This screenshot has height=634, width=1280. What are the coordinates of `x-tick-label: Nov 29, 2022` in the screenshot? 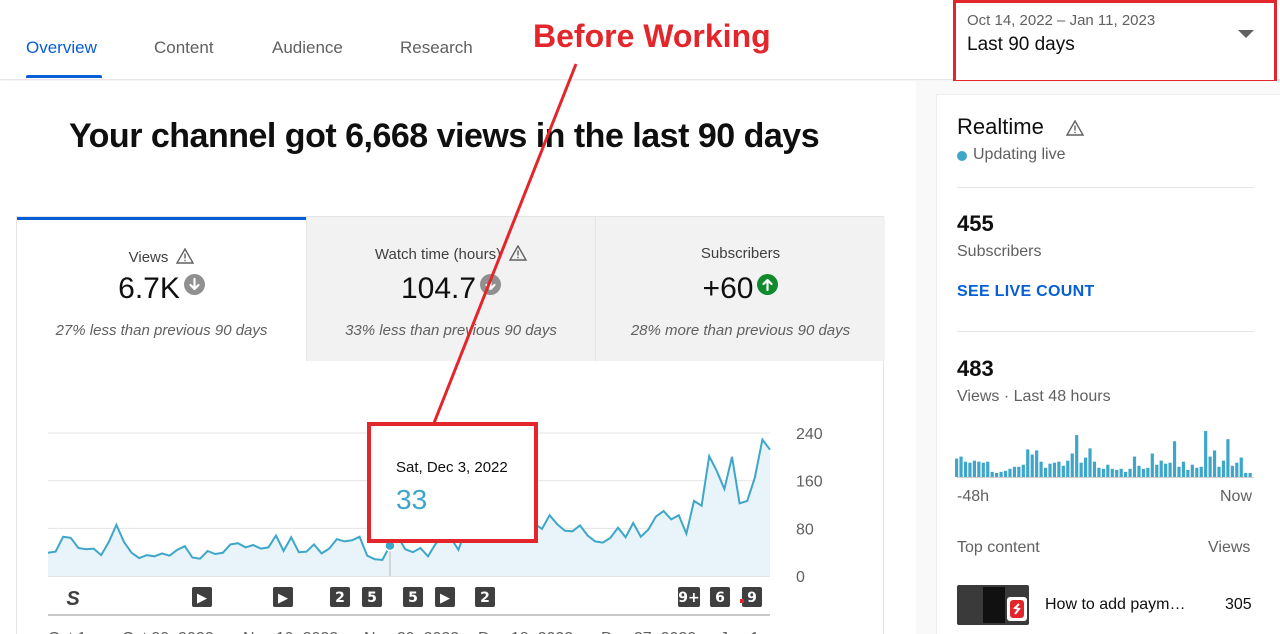 It's located at (411, 632).